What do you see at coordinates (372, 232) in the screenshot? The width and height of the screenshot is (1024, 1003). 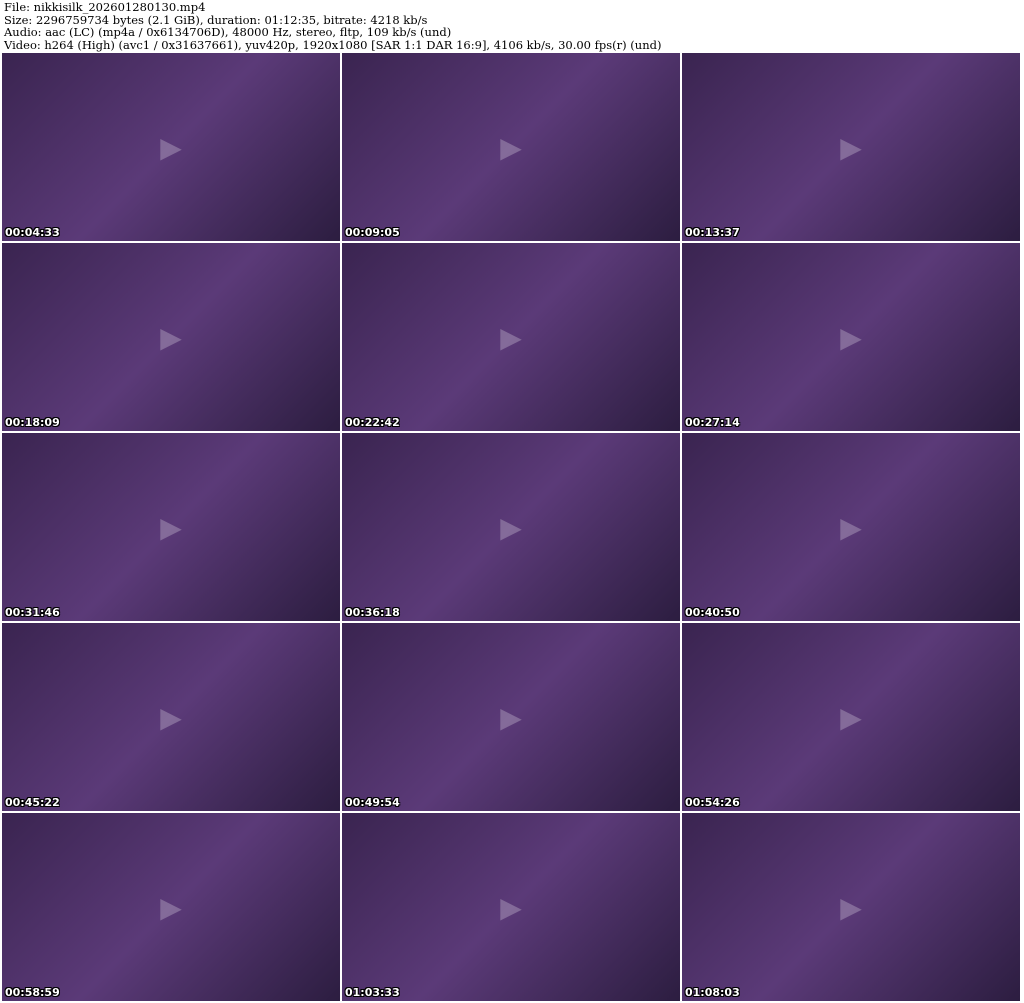 I see `timestamp-label: 00:09:05` at bounding box center [372, 232].